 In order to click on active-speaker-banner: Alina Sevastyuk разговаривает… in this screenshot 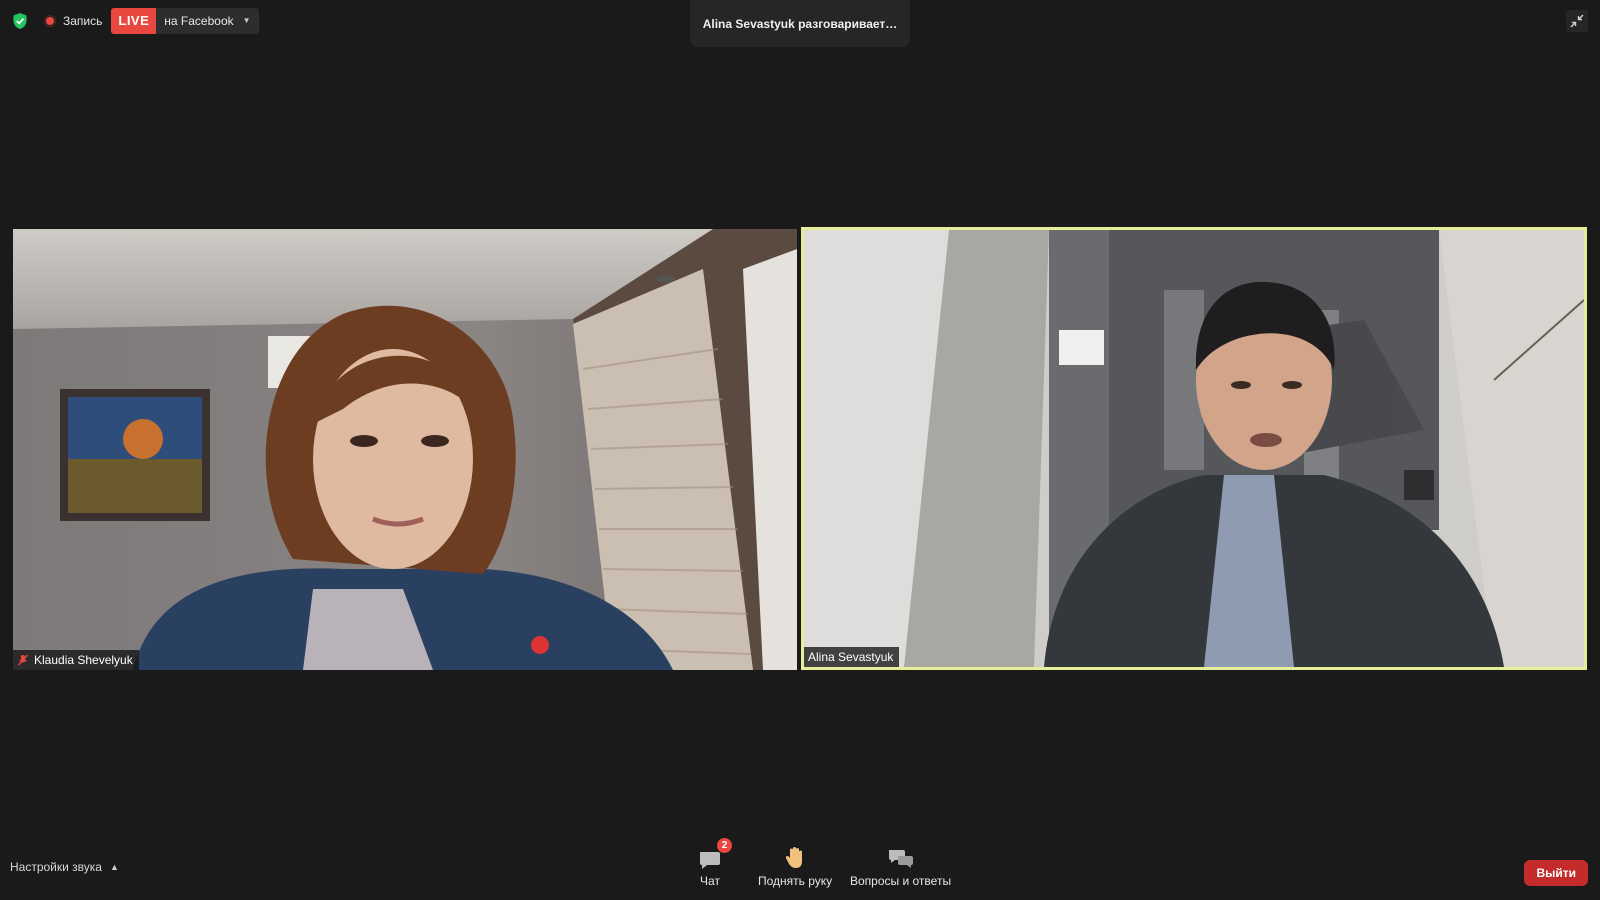, I will do `click(800, 23)`.